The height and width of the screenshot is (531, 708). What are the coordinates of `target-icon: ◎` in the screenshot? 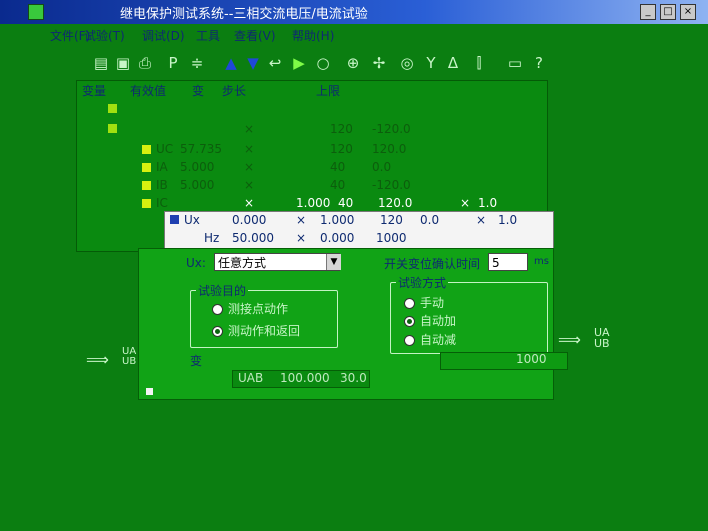 It's located at (407, 63).